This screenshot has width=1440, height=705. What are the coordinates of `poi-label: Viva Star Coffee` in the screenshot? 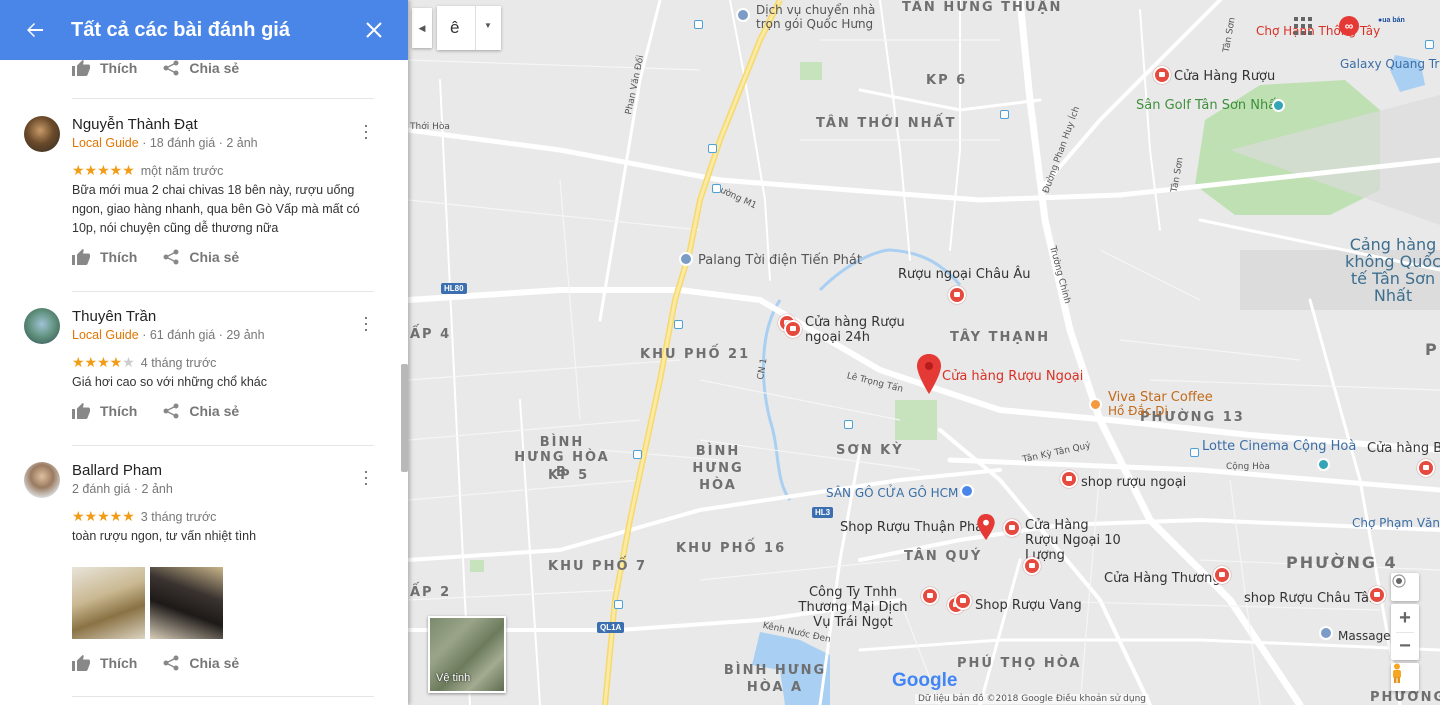 It's located at (1160, 397).